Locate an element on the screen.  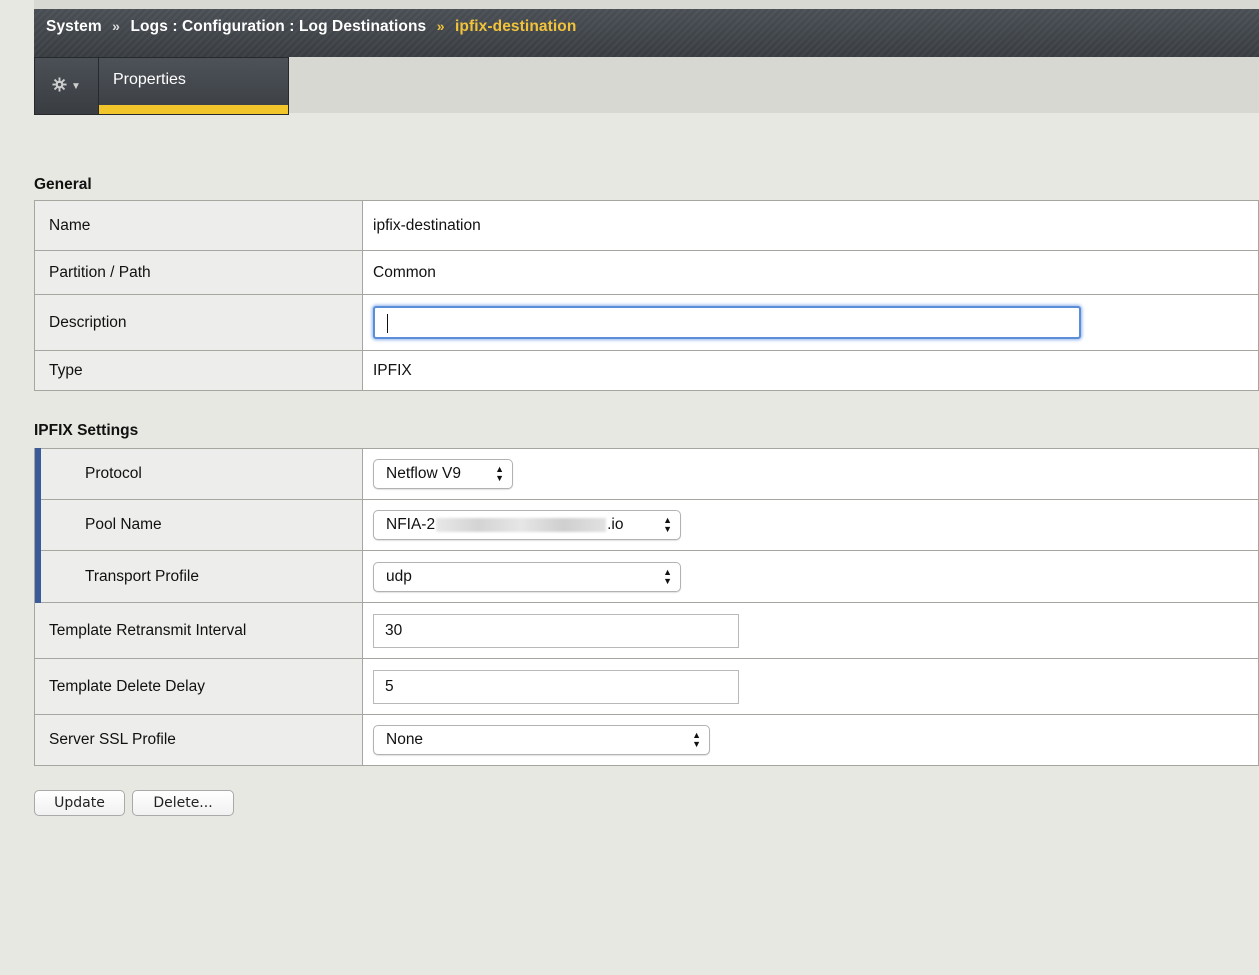
gear-menu-button: ▼ is located at coordinates (66, 86).